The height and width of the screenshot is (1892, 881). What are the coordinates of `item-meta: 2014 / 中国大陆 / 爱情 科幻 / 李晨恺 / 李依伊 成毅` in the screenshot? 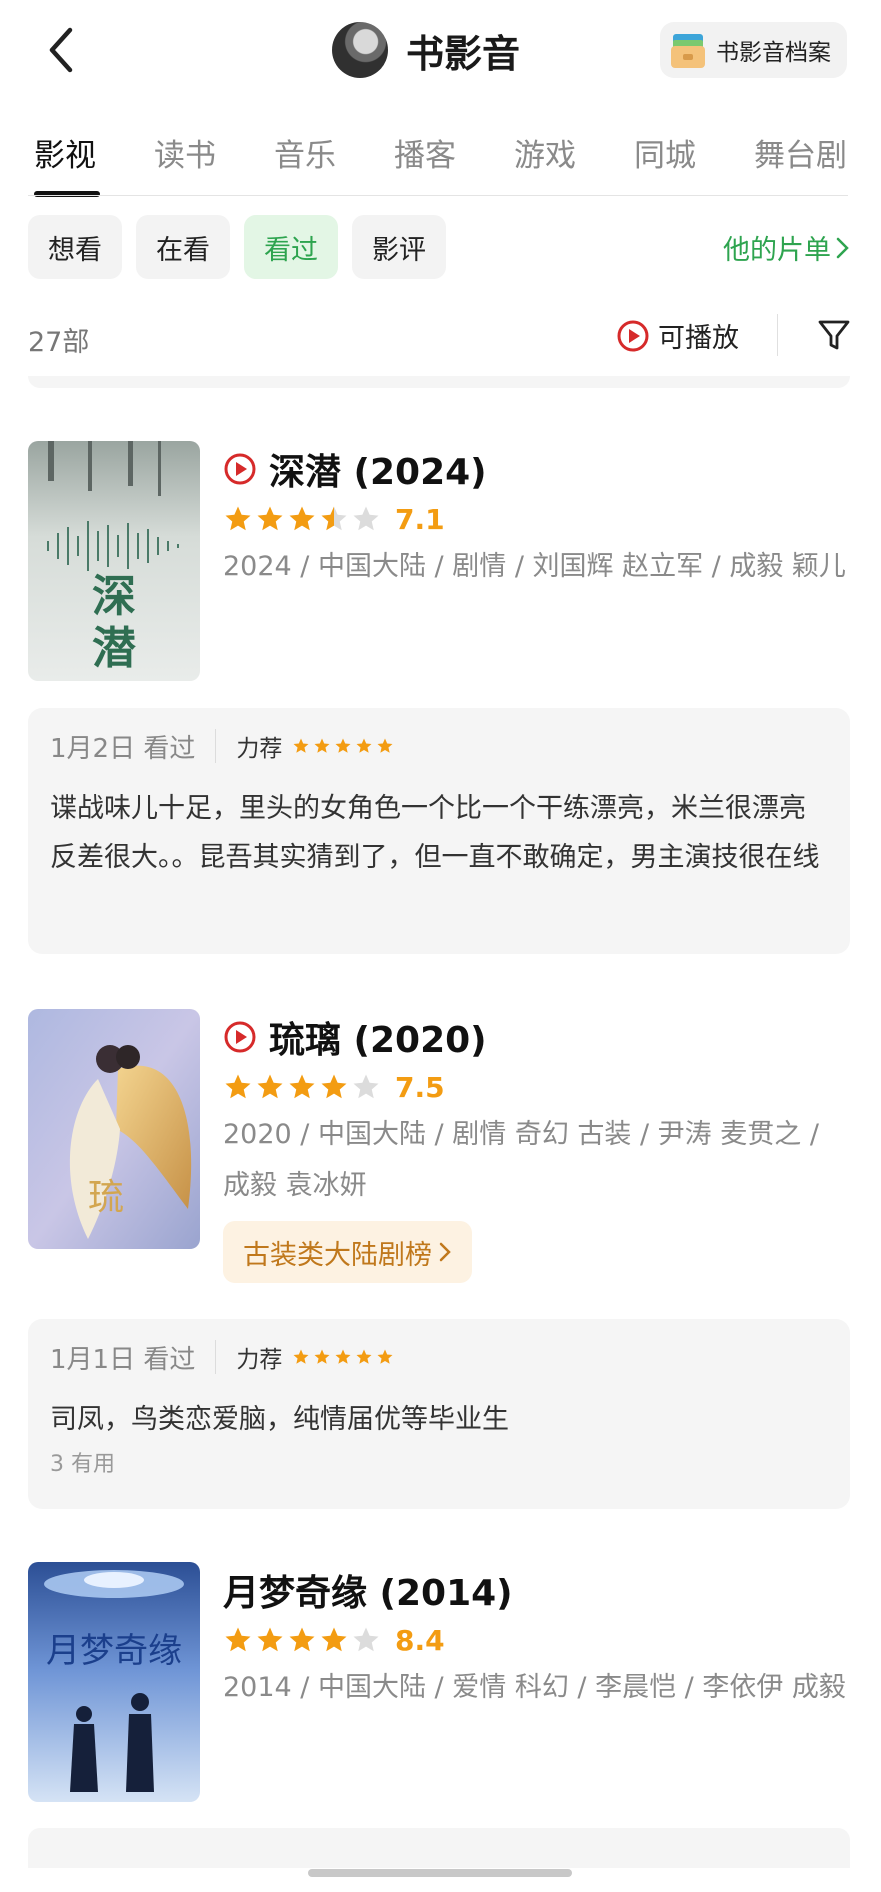 It's located at (534, 1687).